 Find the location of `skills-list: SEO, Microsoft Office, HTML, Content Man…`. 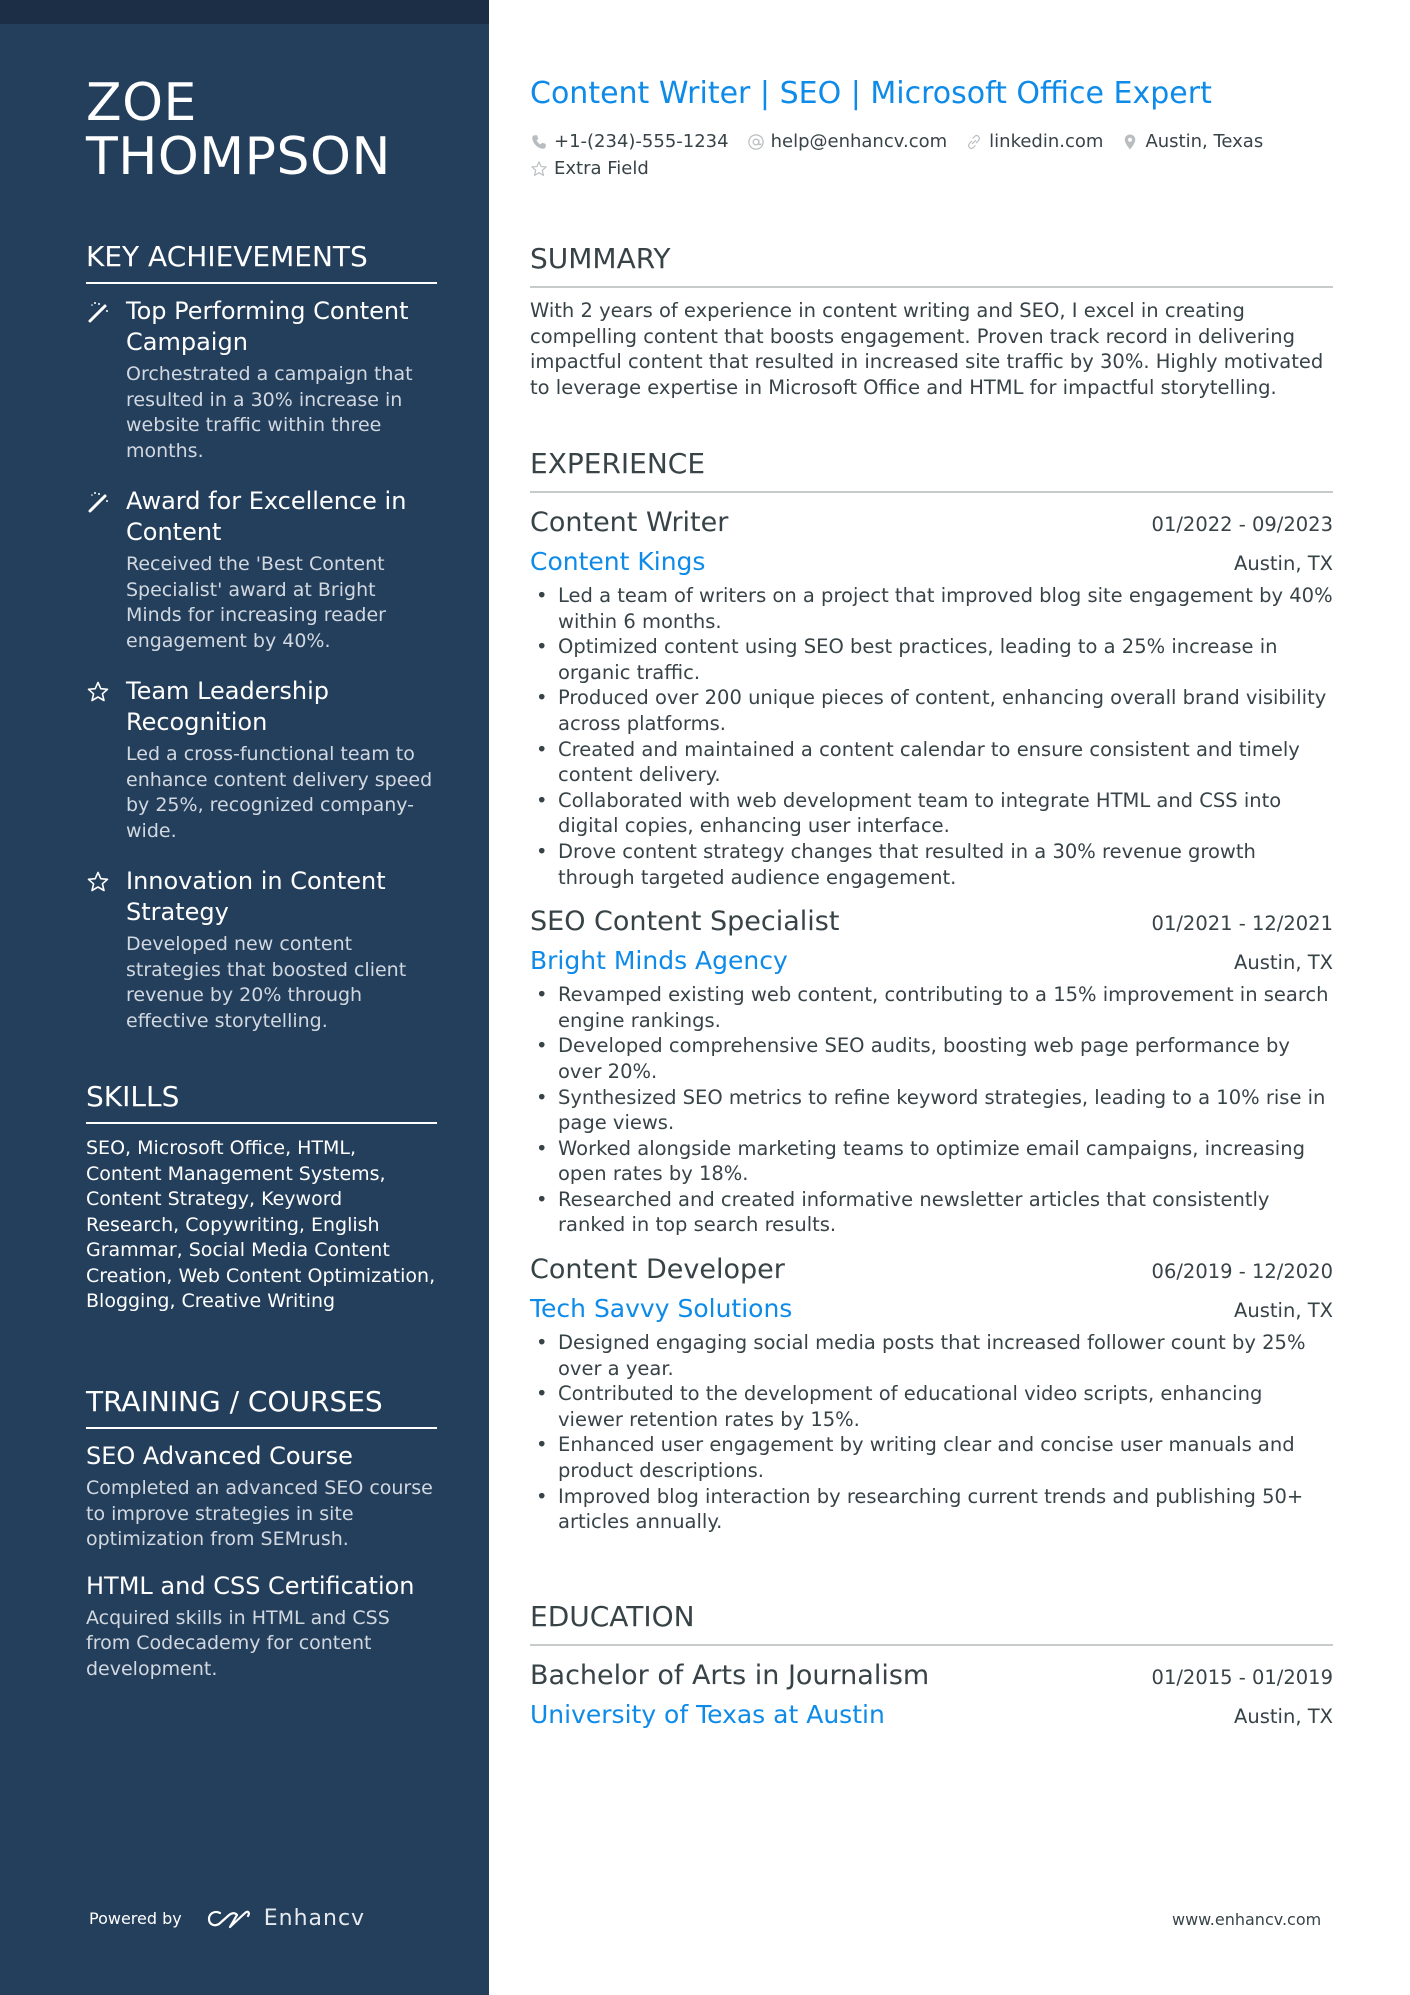

skills-list: SEO, Microsoft Office, HTML, Content Man… is located at coordinates (261, 1224).